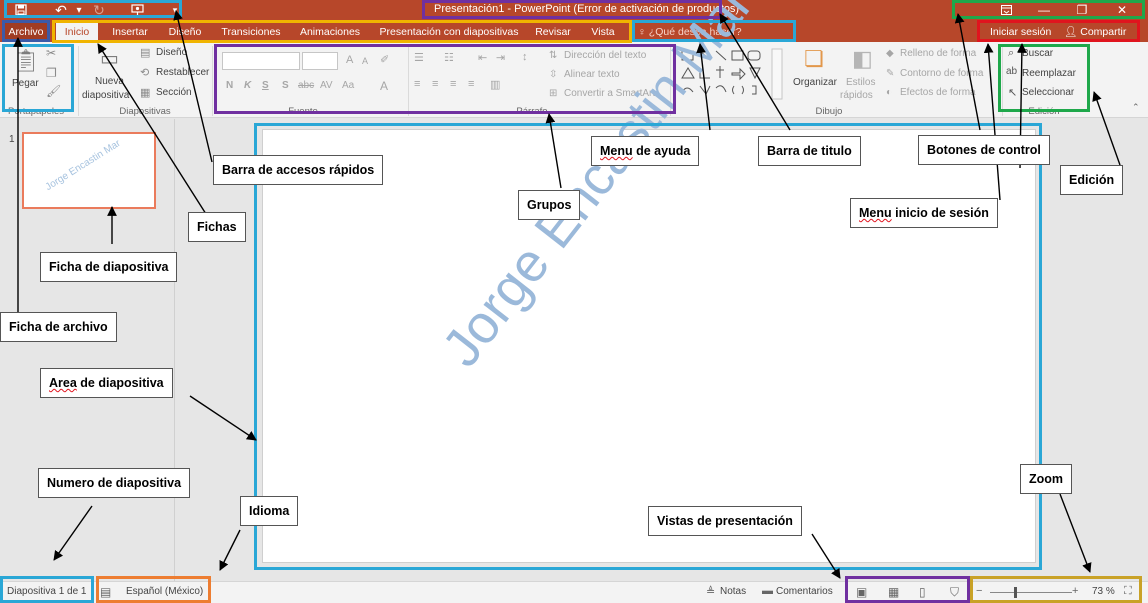 This screenshot has height=603, width=1148. What do you see at coordinates (171, 52) in the screenshot?
I see `layout-button: Diseño` at bounding box center [171, 52].